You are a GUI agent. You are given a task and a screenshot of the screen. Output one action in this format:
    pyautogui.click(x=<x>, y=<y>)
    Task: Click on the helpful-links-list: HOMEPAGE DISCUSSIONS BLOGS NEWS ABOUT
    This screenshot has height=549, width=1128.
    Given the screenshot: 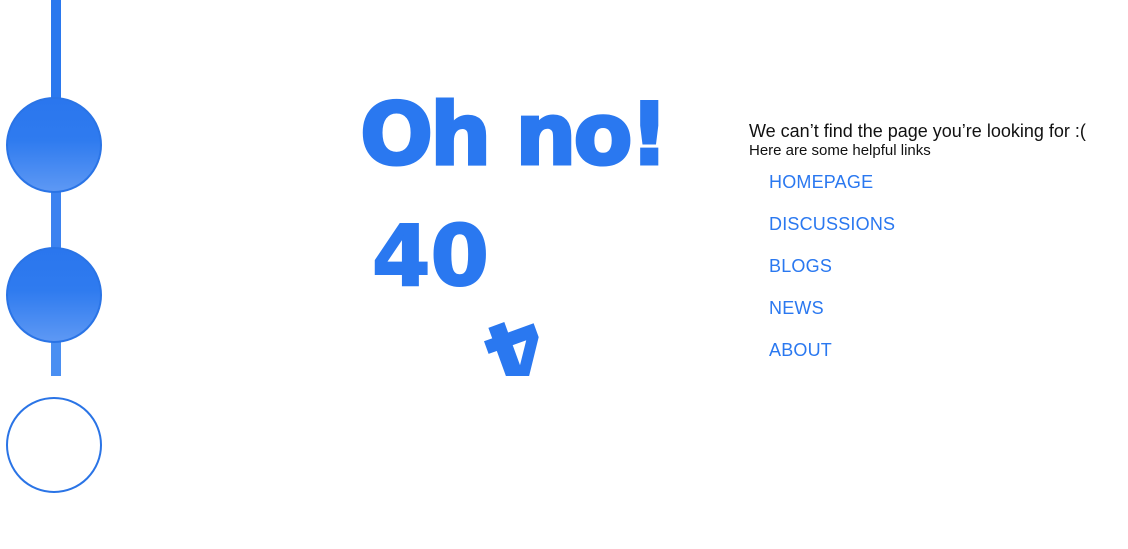 What is the action you would take?
    pyautogui.click(x=934, y=277)
    